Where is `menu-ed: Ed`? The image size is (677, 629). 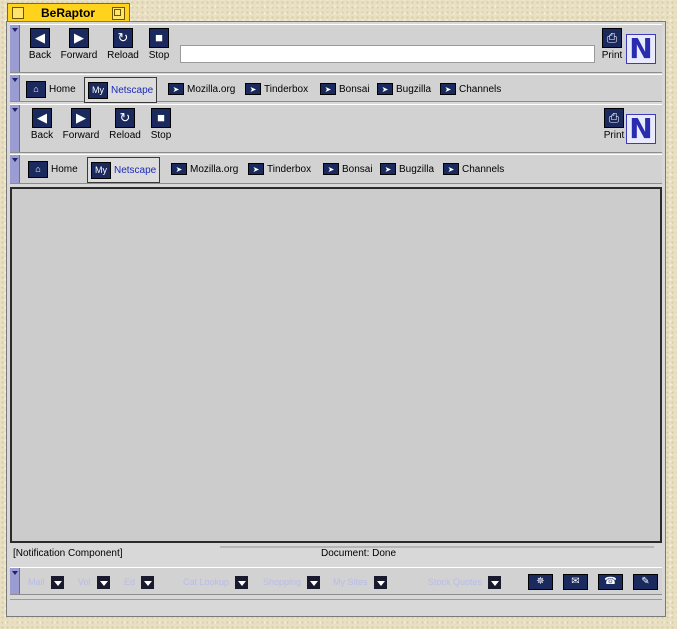
menu-ed: Ed is located at coordinates (139, 582).